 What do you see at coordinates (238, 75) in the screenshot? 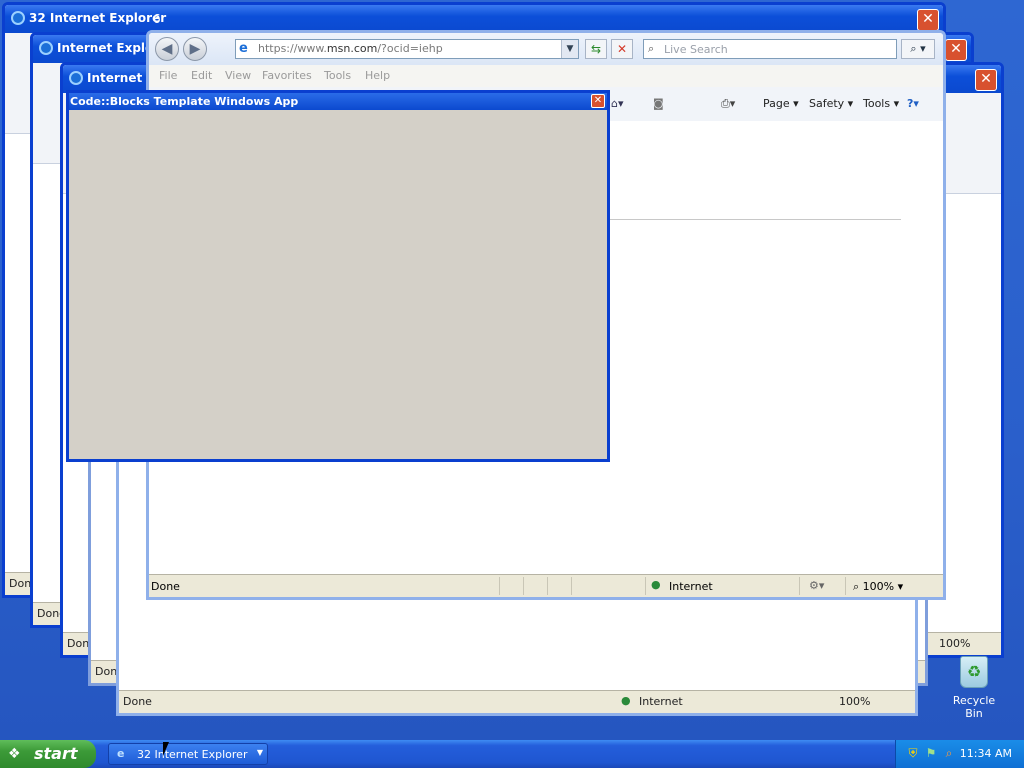
I see `menu-view: View` at bounding box center [238, 75].